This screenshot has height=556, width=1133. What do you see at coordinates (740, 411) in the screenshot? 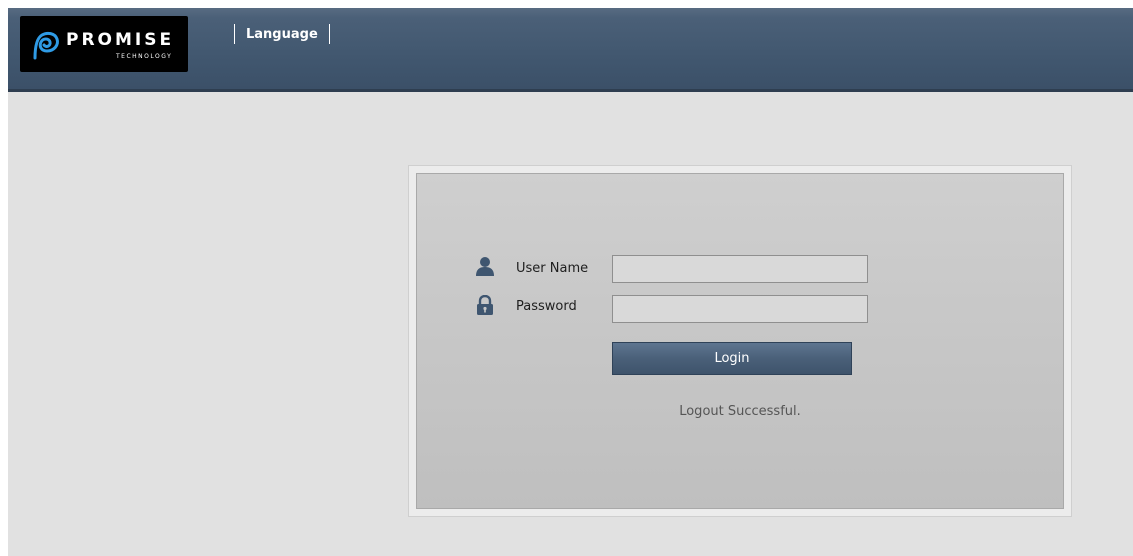
I see `status-message: Logout Successful.` at bounding box center [740, 411].